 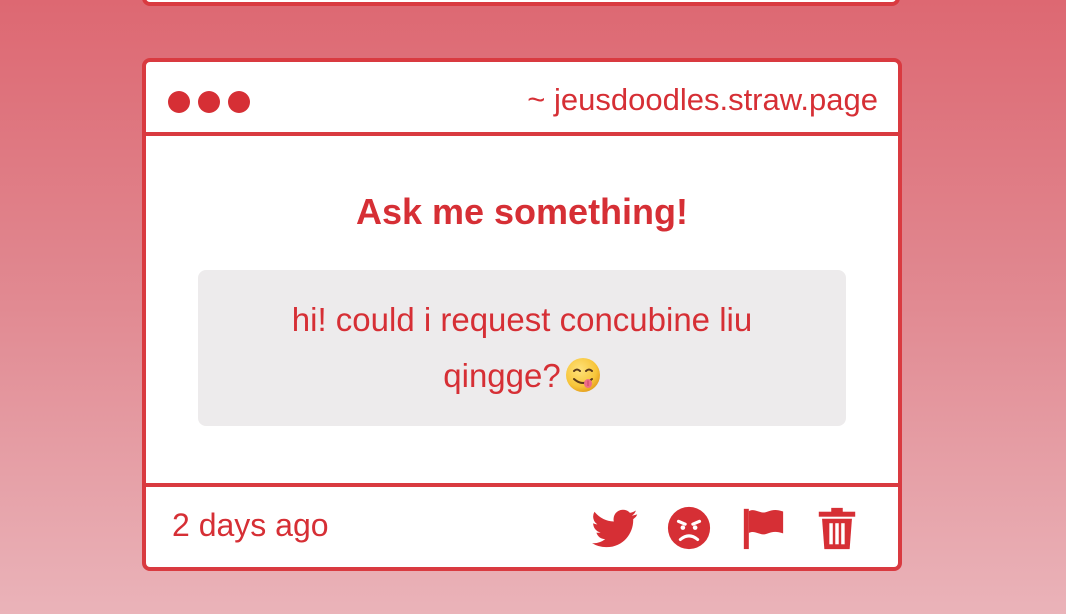 I want to click on window-dots, so click(x=209, y=102).